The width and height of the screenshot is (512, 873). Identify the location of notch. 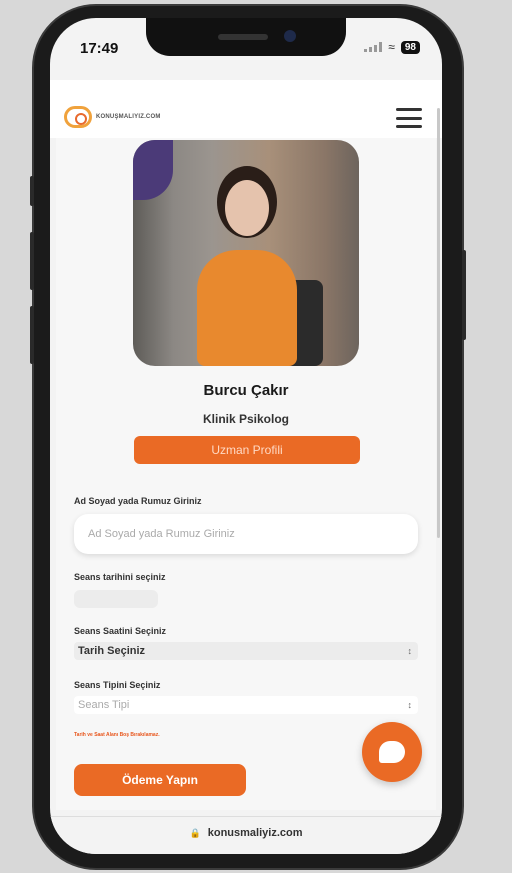
(246, 37).